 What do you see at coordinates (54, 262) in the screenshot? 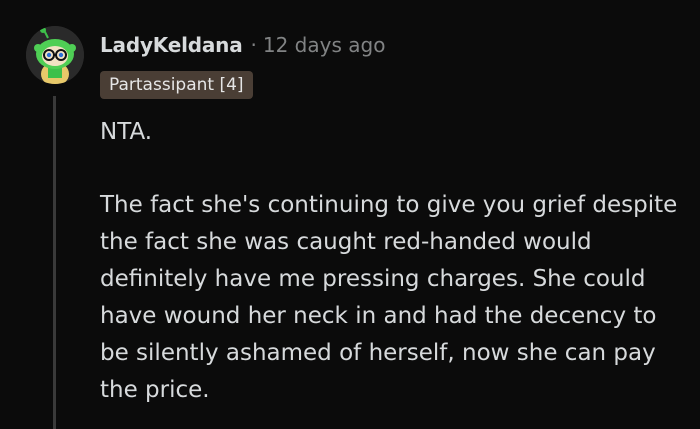
I see `thread-collapse-line` at bounding box center [54, 262].